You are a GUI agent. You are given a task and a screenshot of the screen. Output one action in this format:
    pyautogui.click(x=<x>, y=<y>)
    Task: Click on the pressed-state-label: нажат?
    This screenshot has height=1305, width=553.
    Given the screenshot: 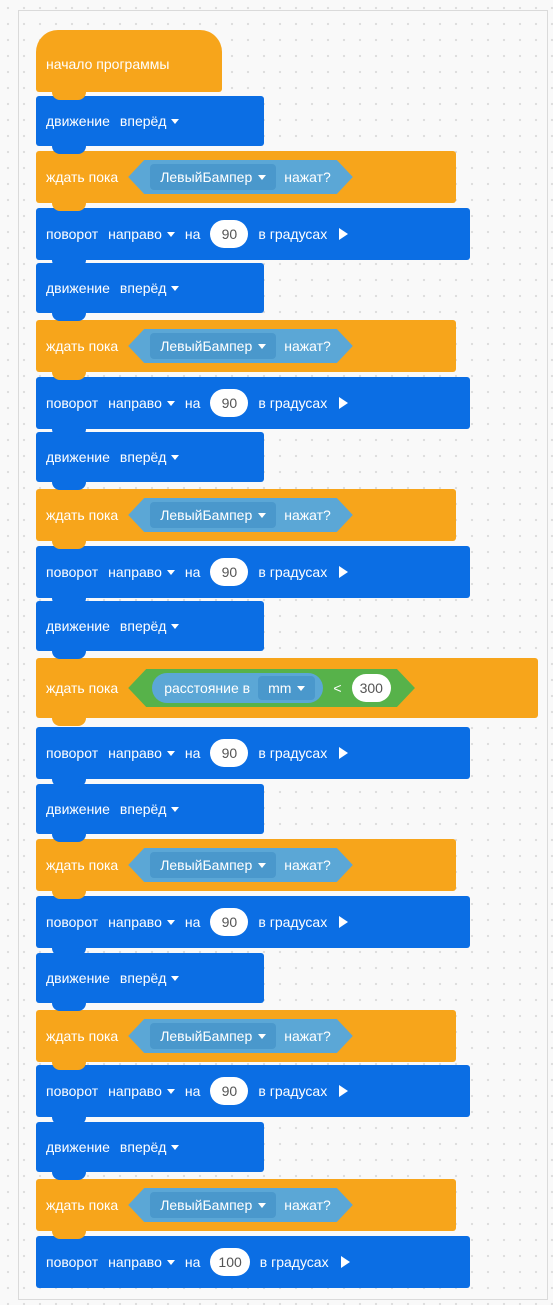 What is the action you would take?
    pyautogui.click(x=307, y=346)
    